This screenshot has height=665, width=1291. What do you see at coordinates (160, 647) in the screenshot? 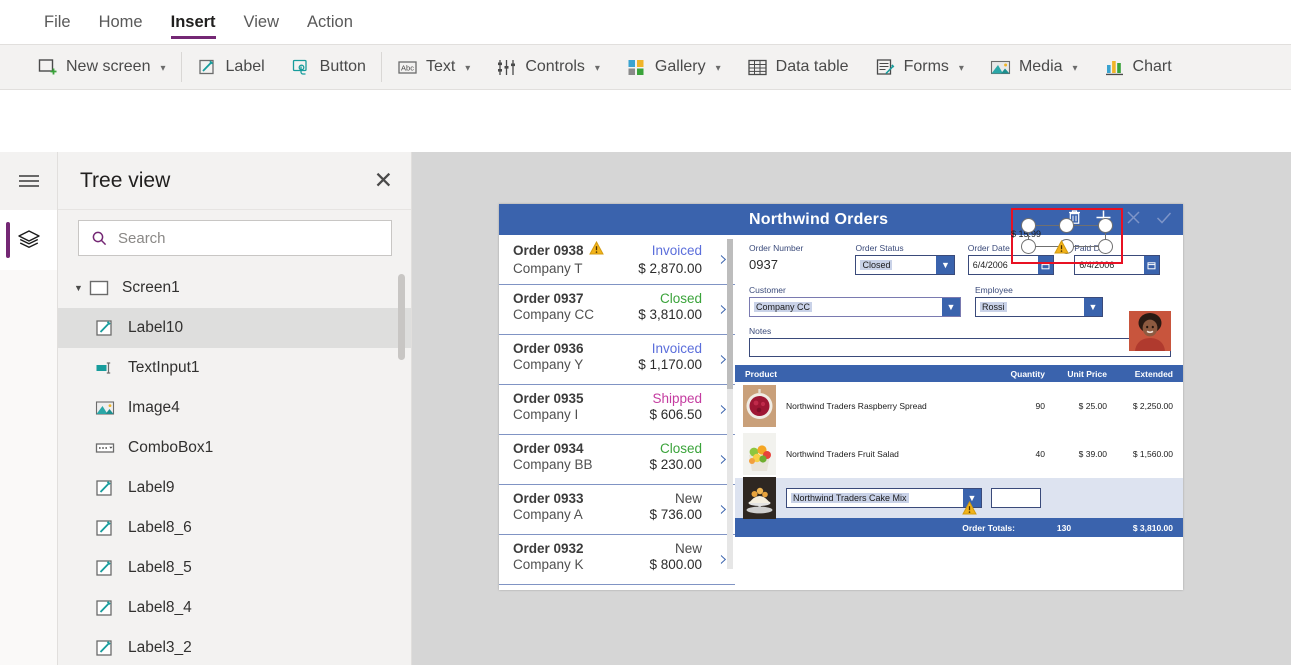
I see `tree-item-label: Label3_2` at bounding box center [160, 647].